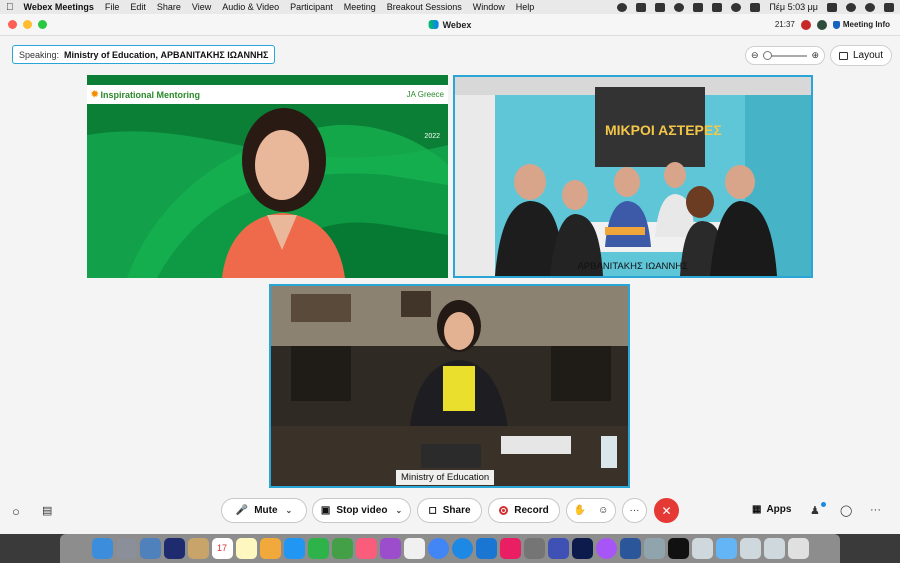 This screenshot has height=563, width=900. I want to click on video-tile-mentor: ✹ Inspirational Mentoring JA Greece 2022, so click(267, 176).